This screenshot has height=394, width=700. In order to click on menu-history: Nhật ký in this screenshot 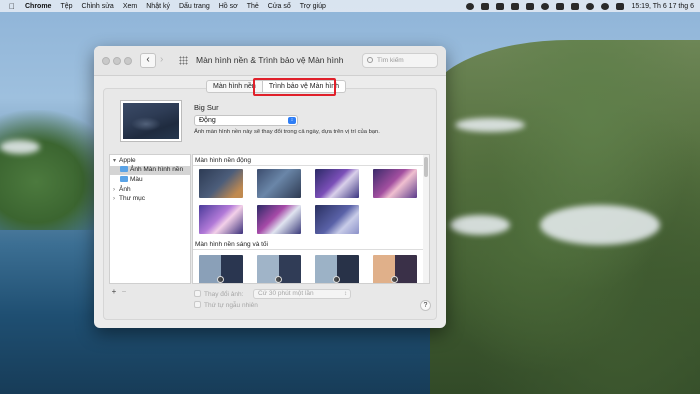, I will do `click(158, 6)`.